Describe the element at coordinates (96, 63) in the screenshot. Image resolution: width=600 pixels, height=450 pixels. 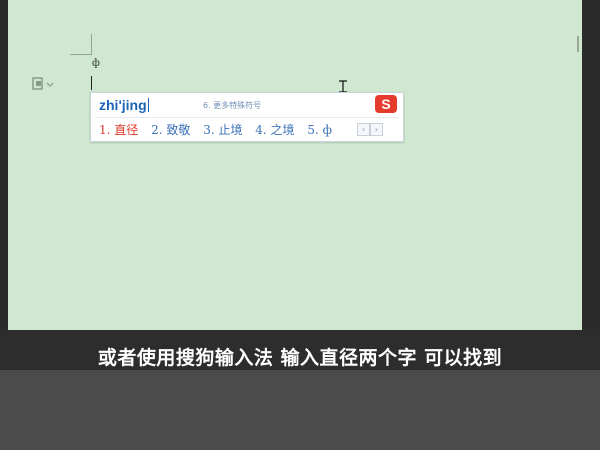
I see `inserted-phi-symbol: ф` at that location.